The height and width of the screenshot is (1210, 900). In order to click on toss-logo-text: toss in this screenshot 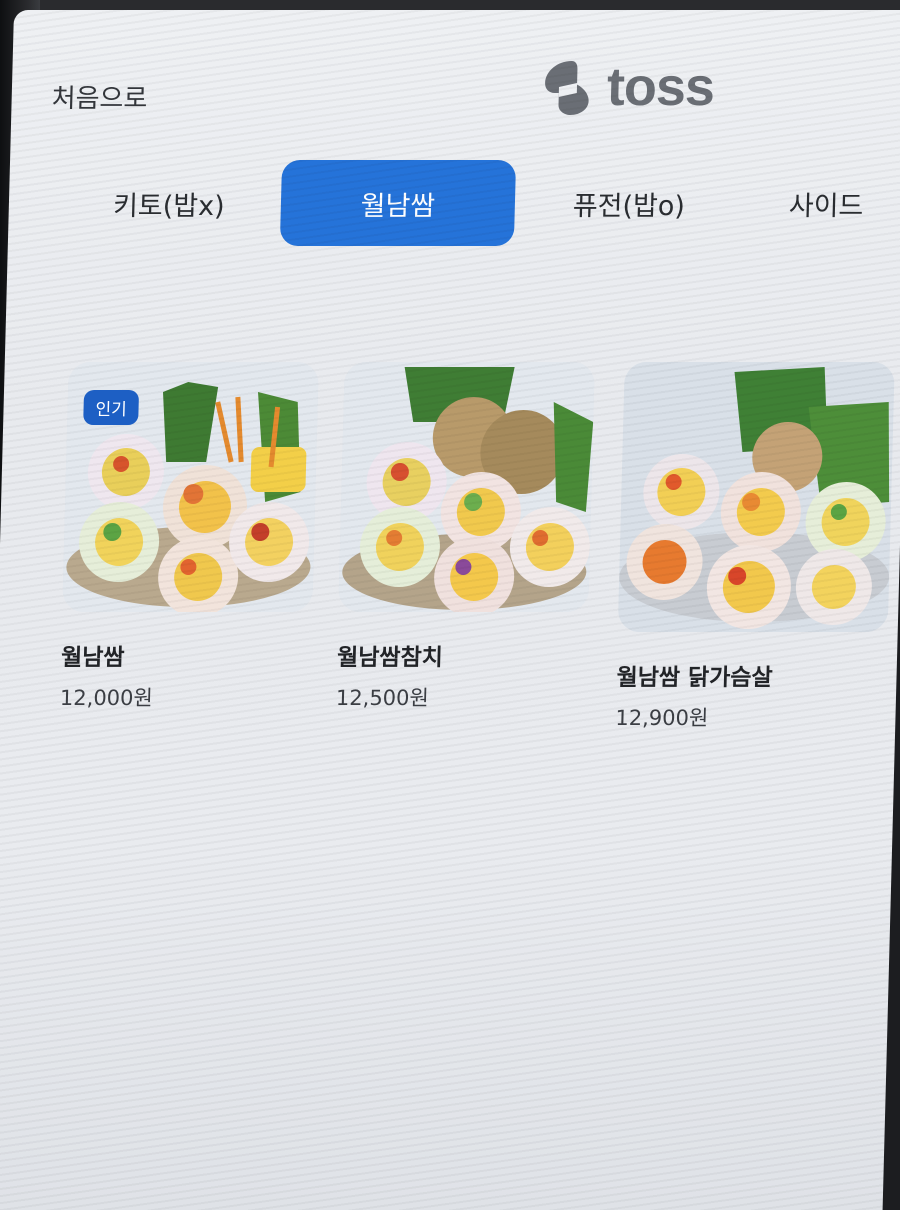, I will do `click(660, 87)`.